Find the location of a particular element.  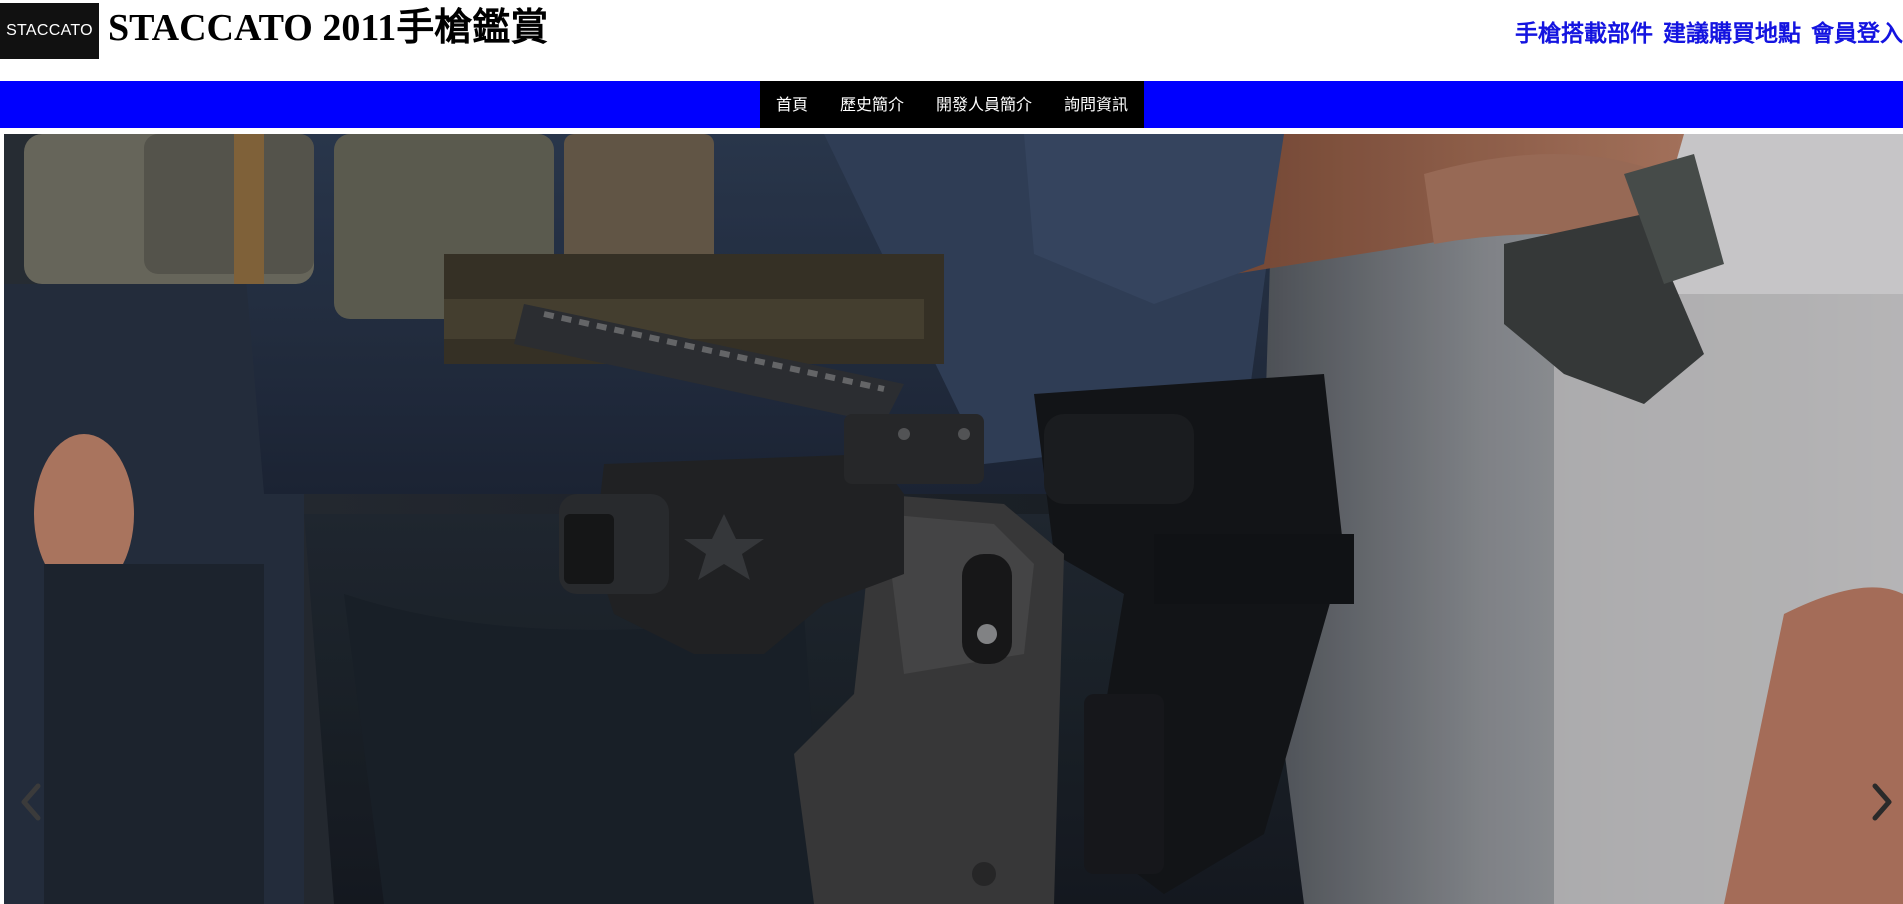

nav-item-contact: 詢問資訊 is located at coordinates (1088, 104).